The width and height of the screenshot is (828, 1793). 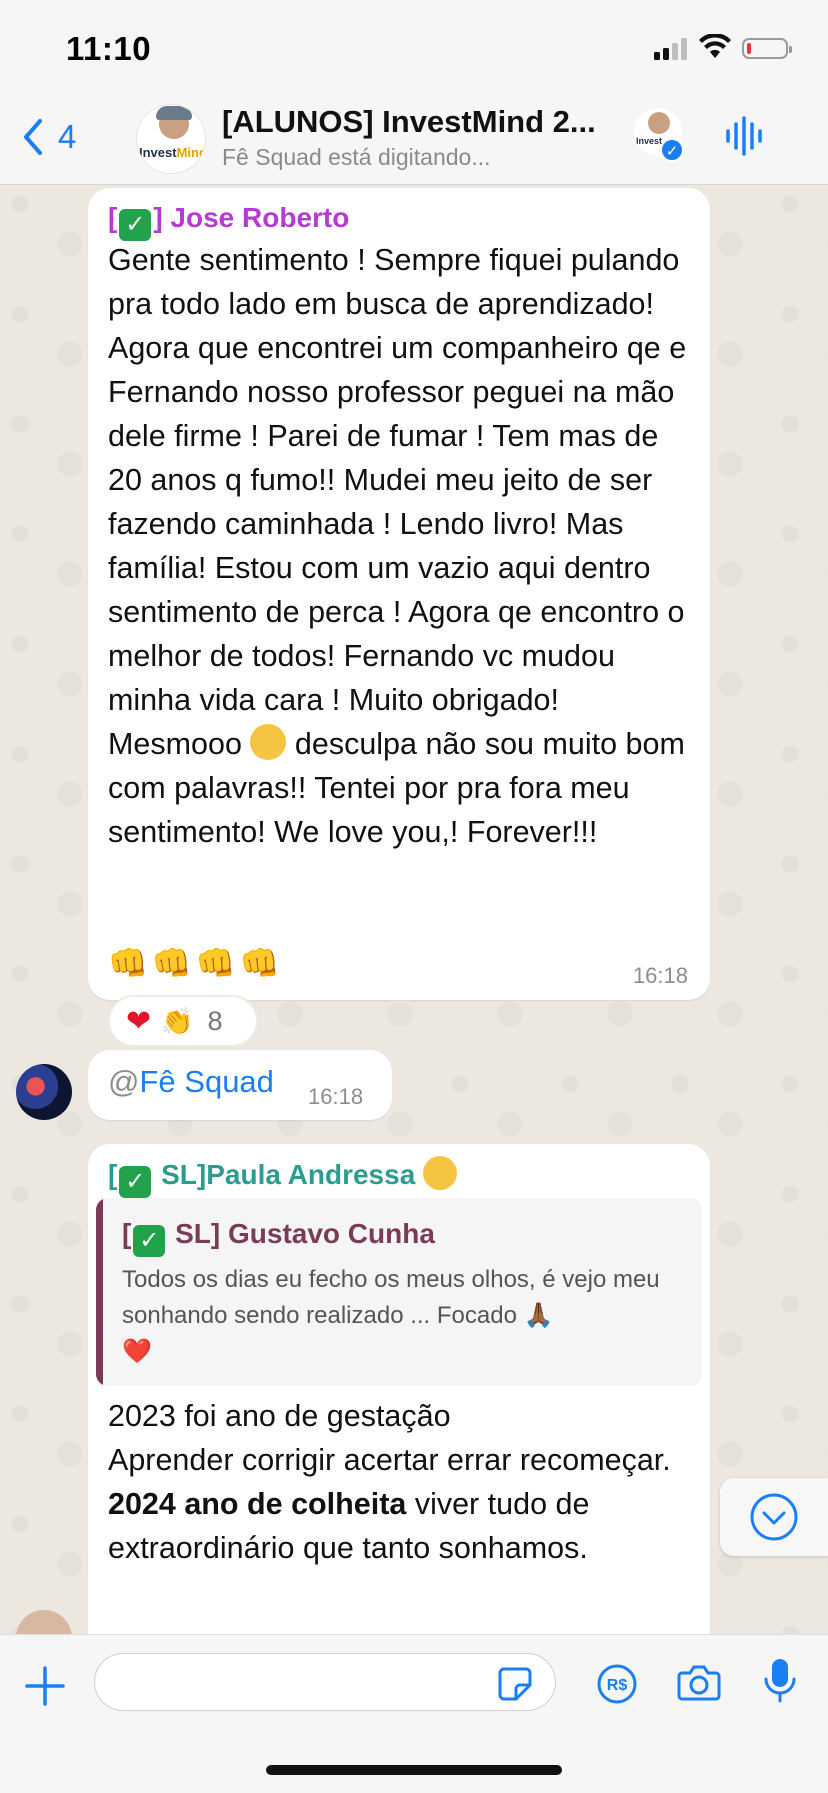 I want to click on heart-reaction-icon: ❤, so click(x=139, y=1021).